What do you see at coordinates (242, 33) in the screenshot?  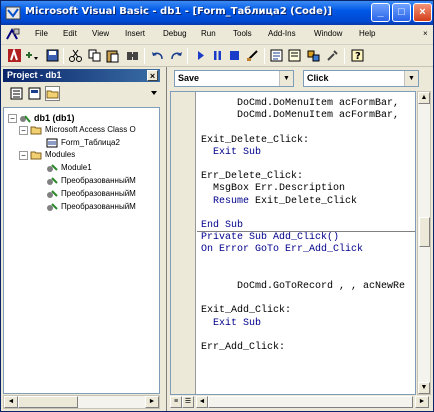 I see `menu-tools: Tools` at bounding box center [242, 33].